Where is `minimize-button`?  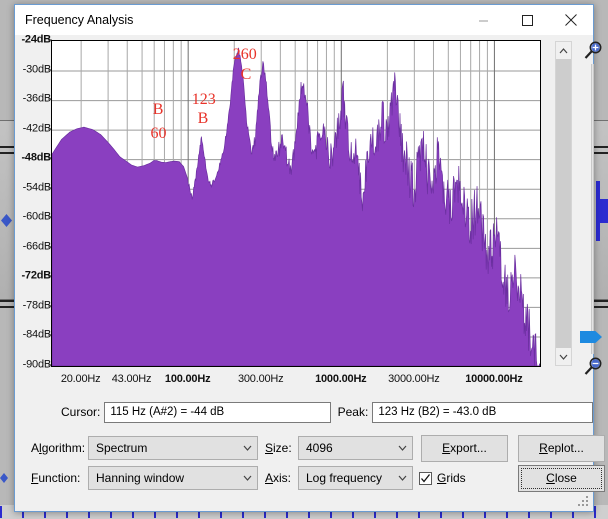
minimize-button is located at coordinates (483, 20).